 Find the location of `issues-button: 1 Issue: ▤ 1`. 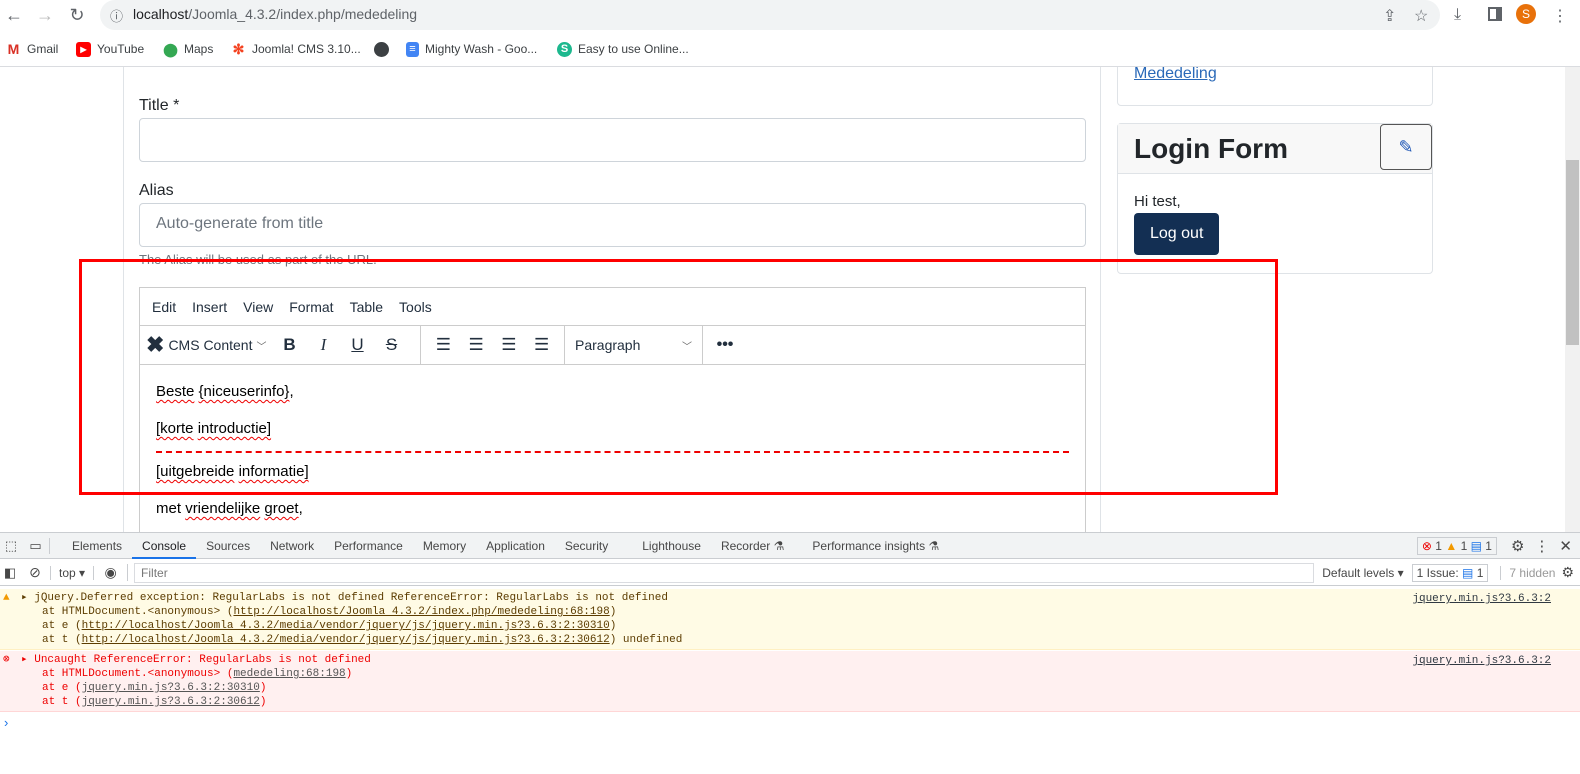

issues-button: 1 Issue: ▤ 1 is located at coordinates (1450, 572).